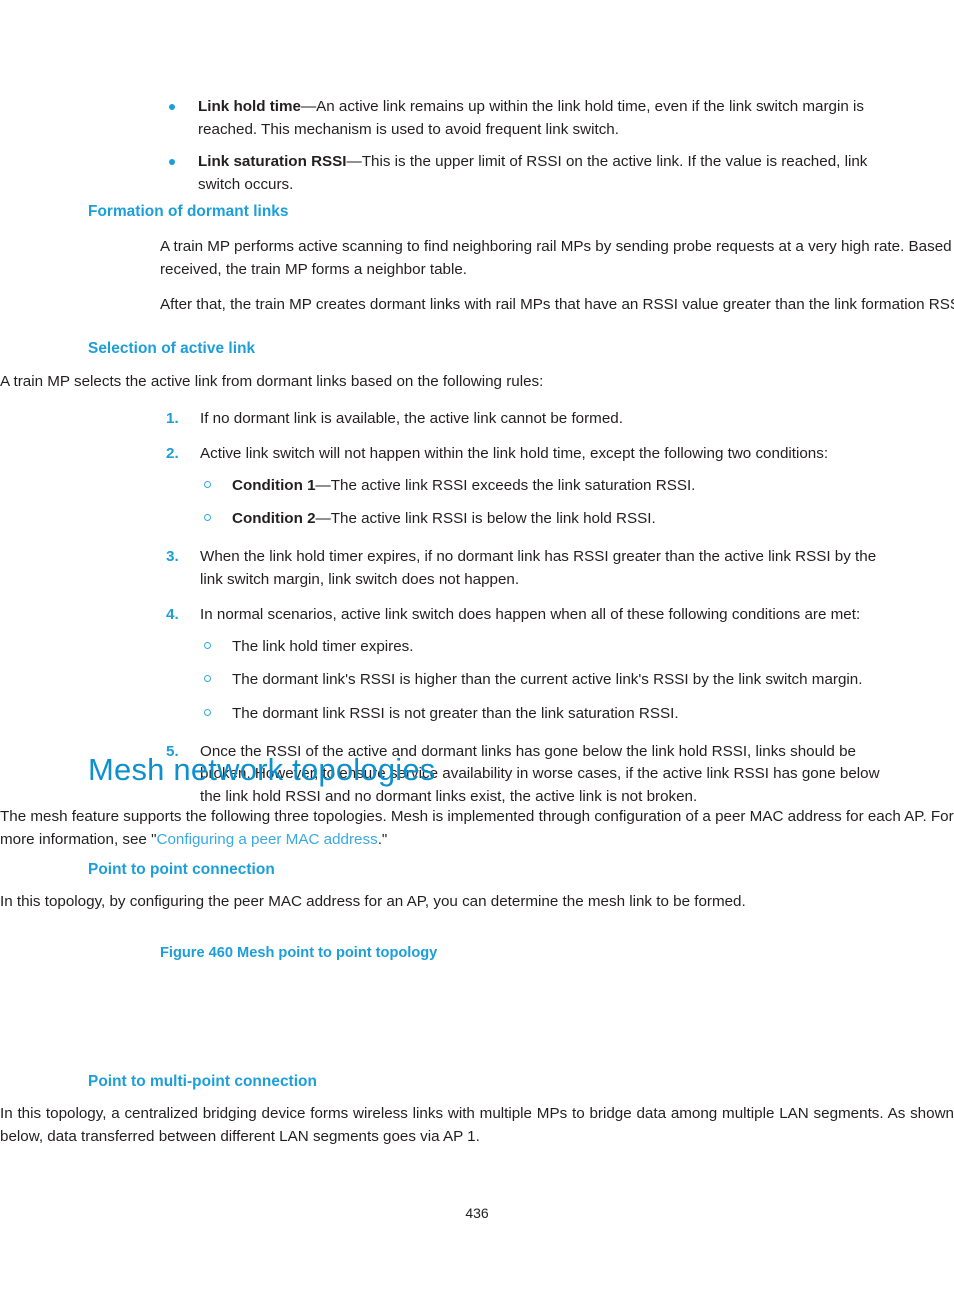  Describe the element at coordinates (267, 839) in the screenshot. I see `link-configuring-peer-mac-address: Configuring a peer MAC address` at that location.